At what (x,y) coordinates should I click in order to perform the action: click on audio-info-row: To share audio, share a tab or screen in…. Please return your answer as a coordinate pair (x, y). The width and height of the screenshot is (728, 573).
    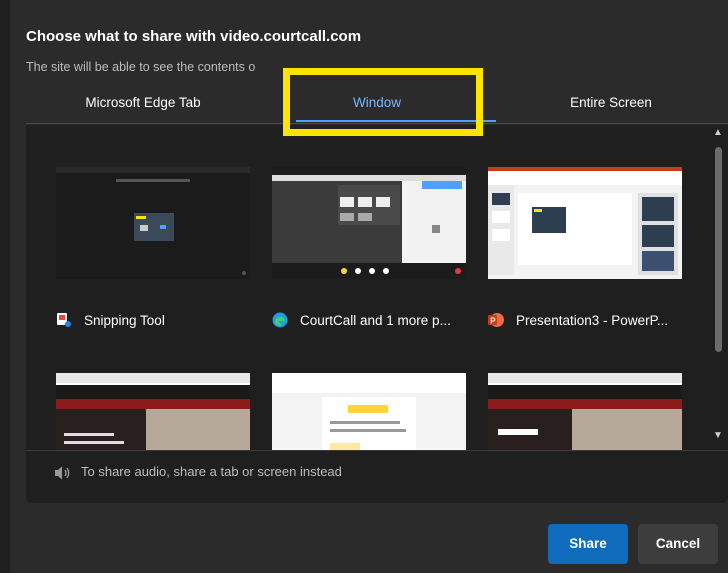
    Looking at the image, I should click on (377, 476).